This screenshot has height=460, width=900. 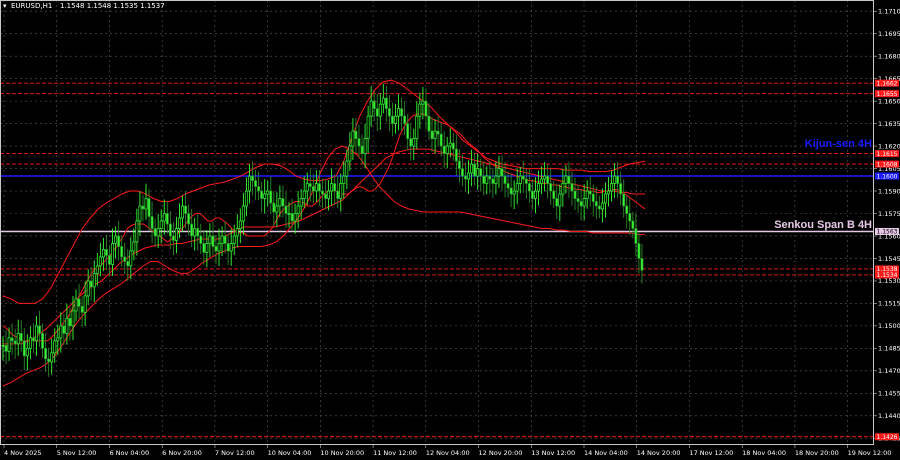 What do you see at coordinates (5, 6) in the screenshot?
I see `chevron-down-icon: ▾` at bounding box center [5, 6].